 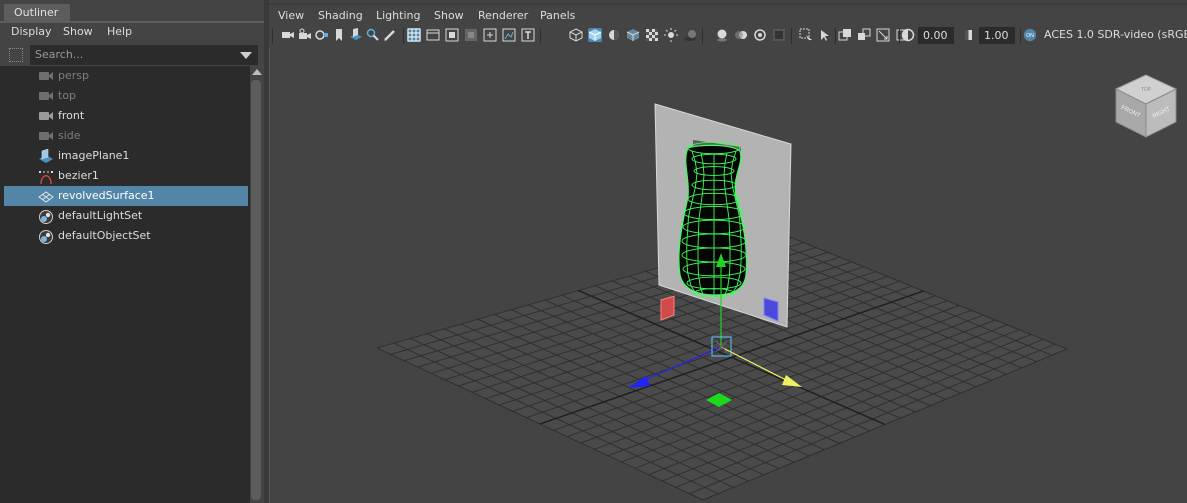 I want to click on viewcube-top-label: TOP, so click(x=1146, y=90).